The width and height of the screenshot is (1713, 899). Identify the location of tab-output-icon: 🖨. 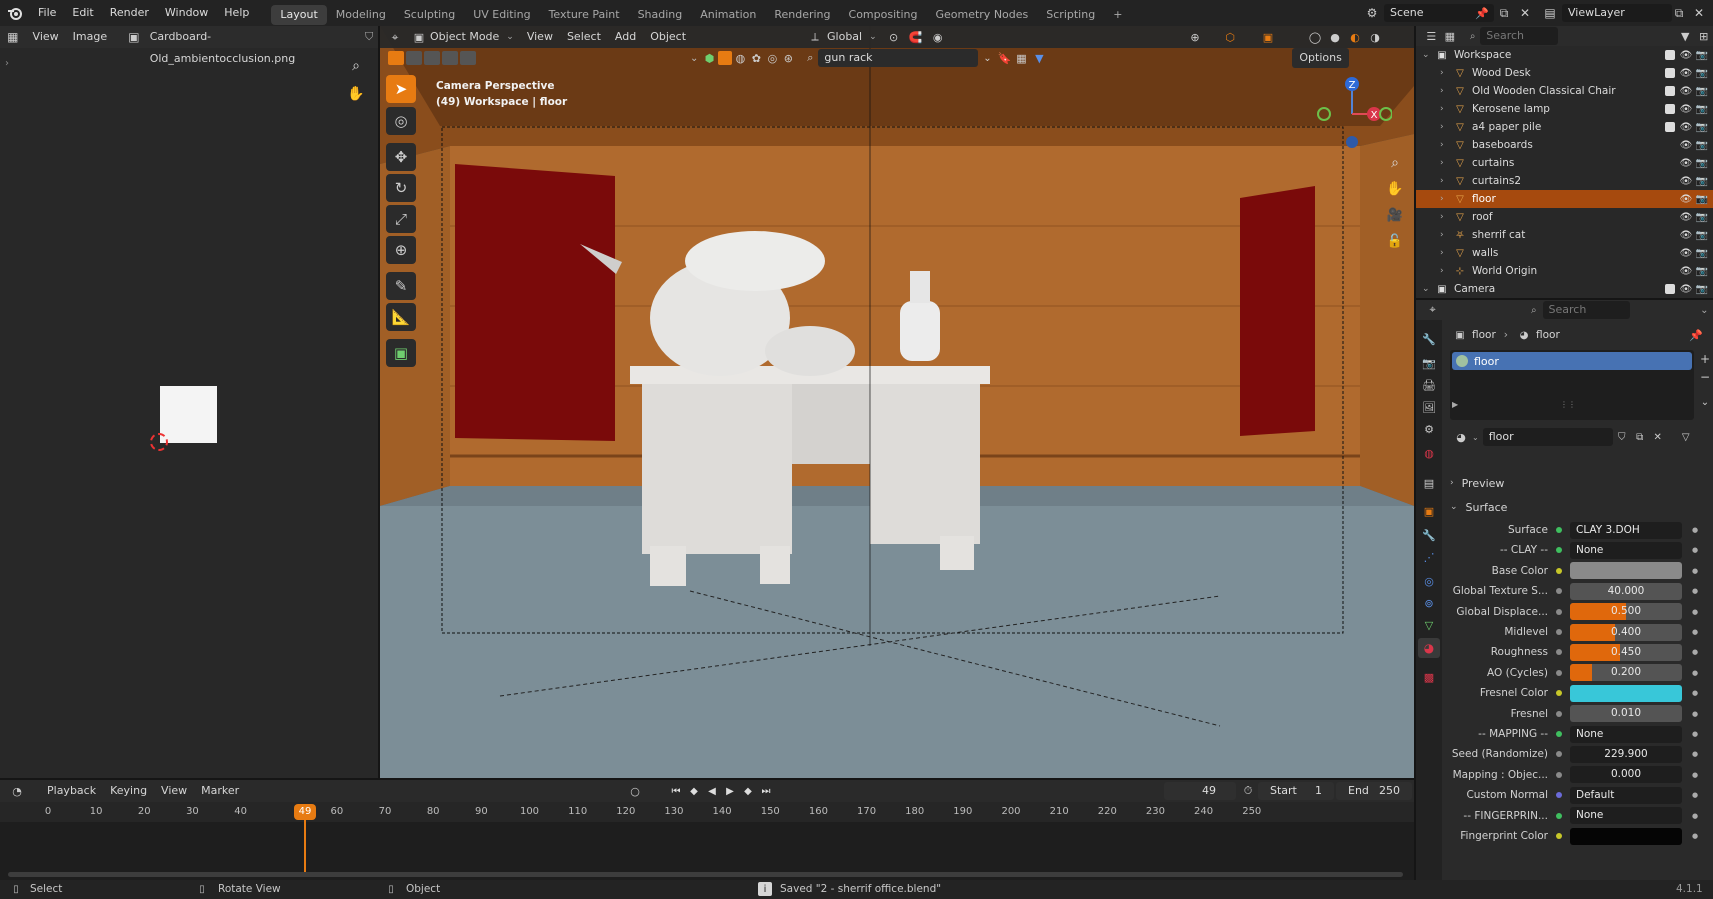
(1429, 385).